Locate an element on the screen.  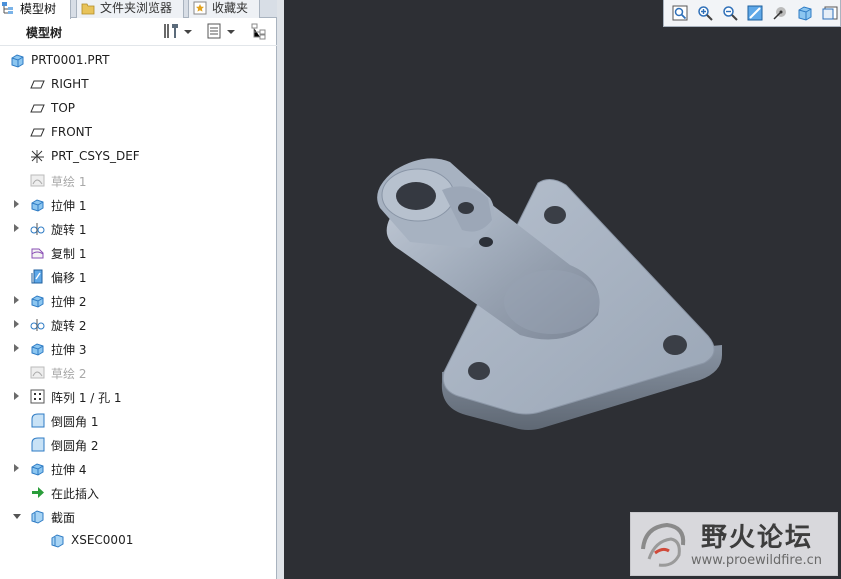
tree-item-copy-1: 复制 1 is located at coordinates (138, 252).